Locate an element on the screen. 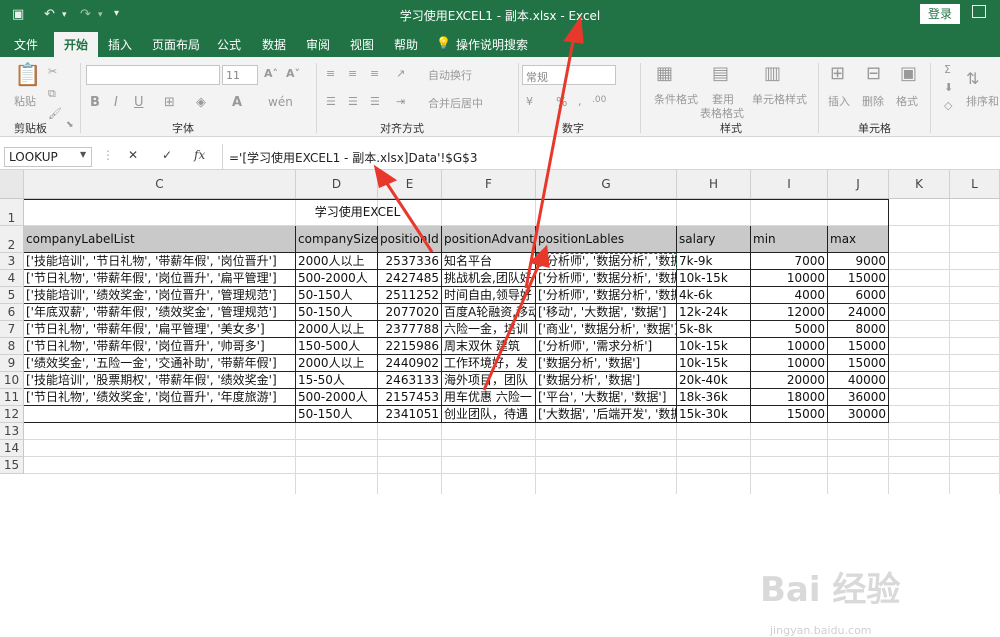 Image resolution: width=1000 pixels, height=637 pixels. baidu-watermark-logo: Bai 经验 is located at coordinates (830, 590).